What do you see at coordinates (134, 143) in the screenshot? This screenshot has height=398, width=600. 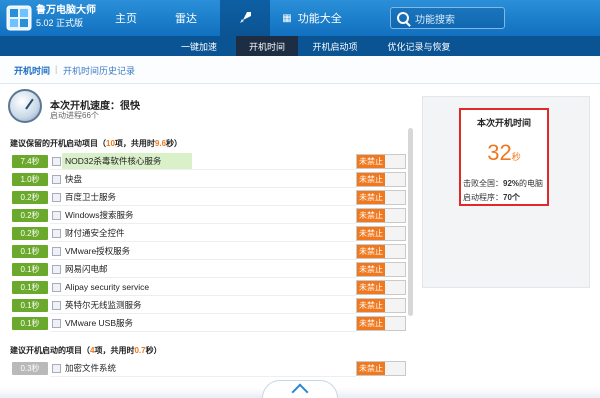 I see `section-keep-mid: 项，共用时` at bounding box center [134, 143].